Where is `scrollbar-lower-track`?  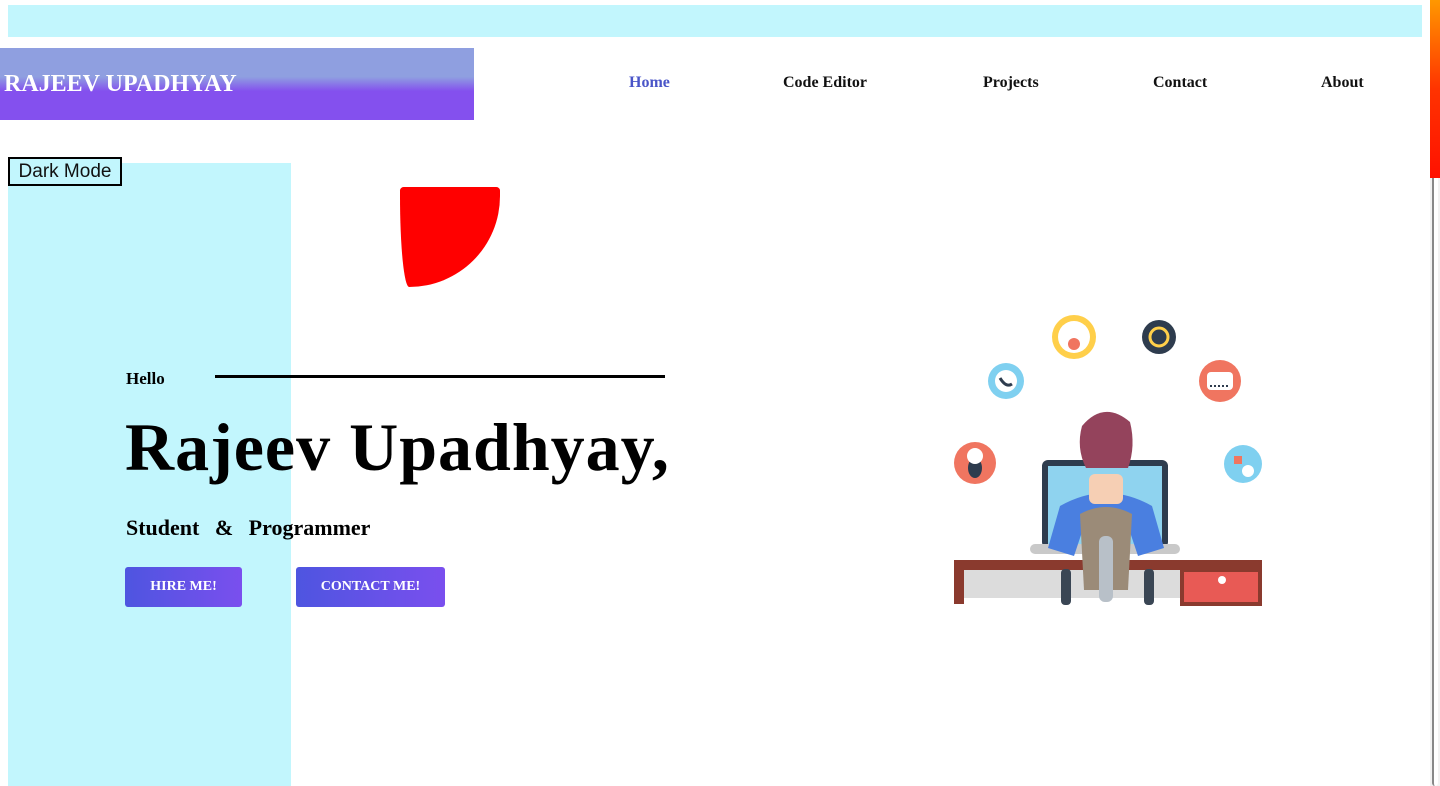
scrollbar-lower-track is located at coordinates (1435, 482).